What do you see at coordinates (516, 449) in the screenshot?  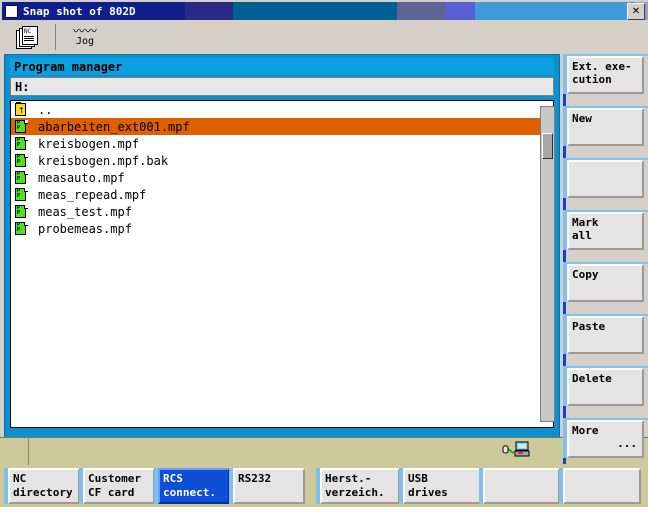 I see `network-connection-icon` at bounding box center [516, 449].